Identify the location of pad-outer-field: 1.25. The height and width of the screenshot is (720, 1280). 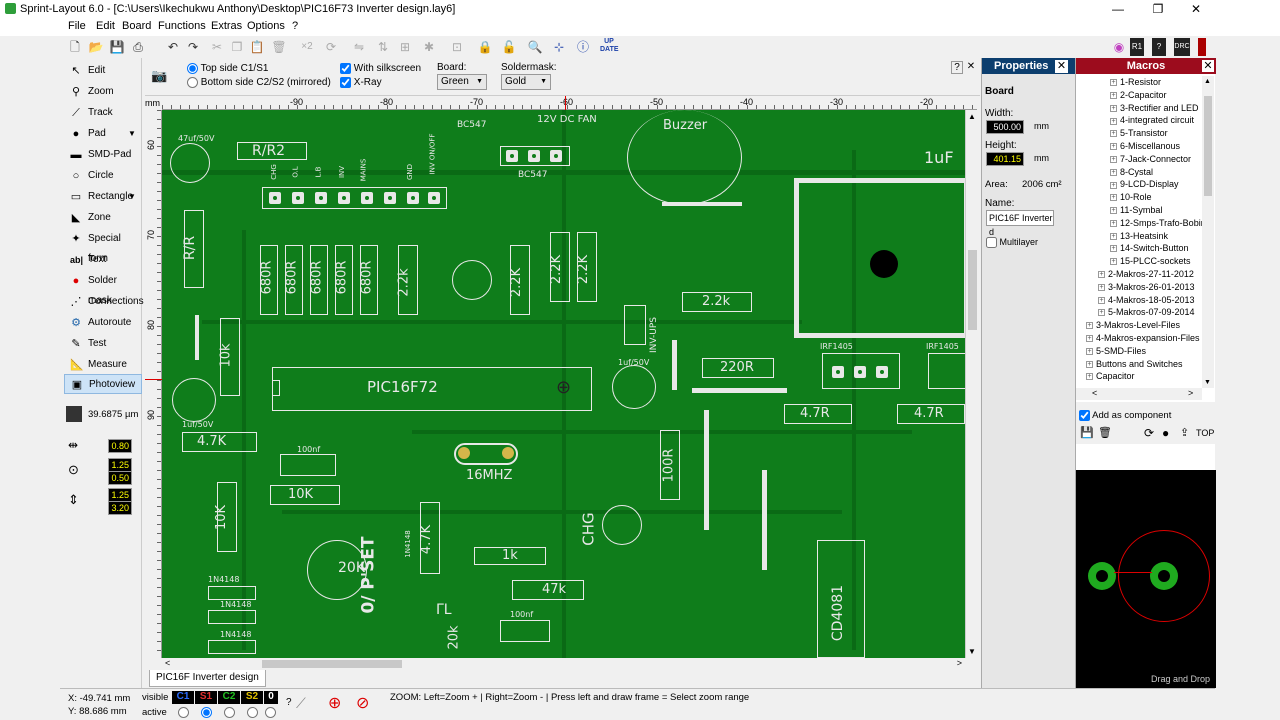
(120, 465).